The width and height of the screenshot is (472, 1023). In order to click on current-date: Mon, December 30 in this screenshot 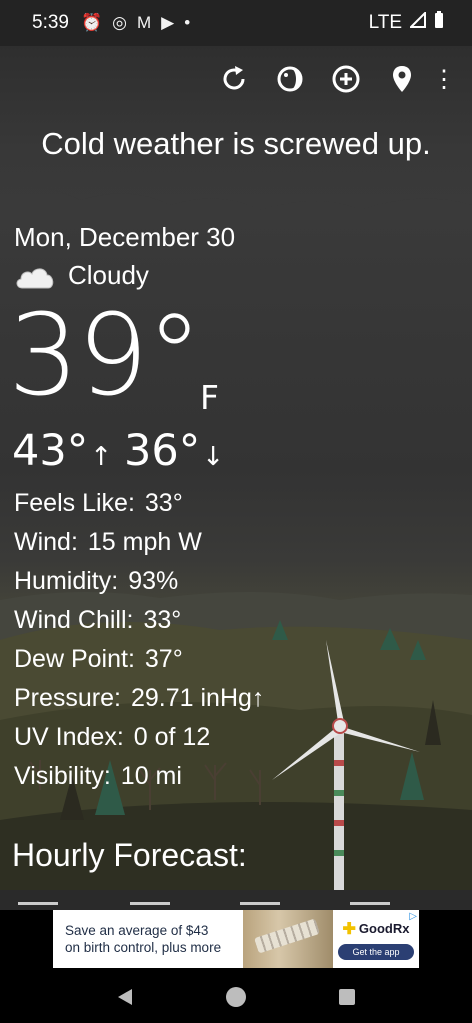, I will do `click(125, 237)`.